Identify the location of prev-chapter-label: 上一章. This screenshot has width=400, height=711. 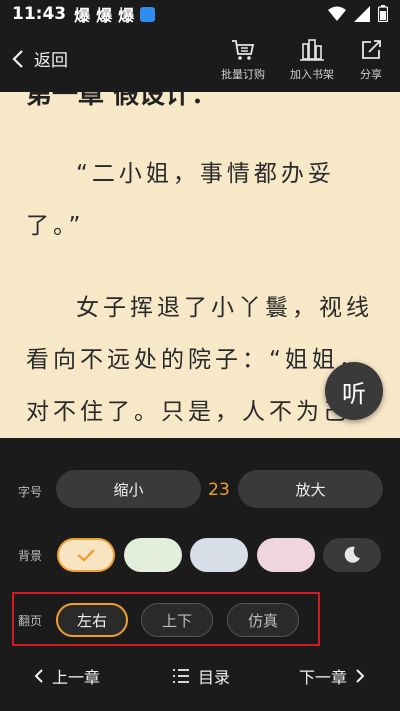
(76, 677).